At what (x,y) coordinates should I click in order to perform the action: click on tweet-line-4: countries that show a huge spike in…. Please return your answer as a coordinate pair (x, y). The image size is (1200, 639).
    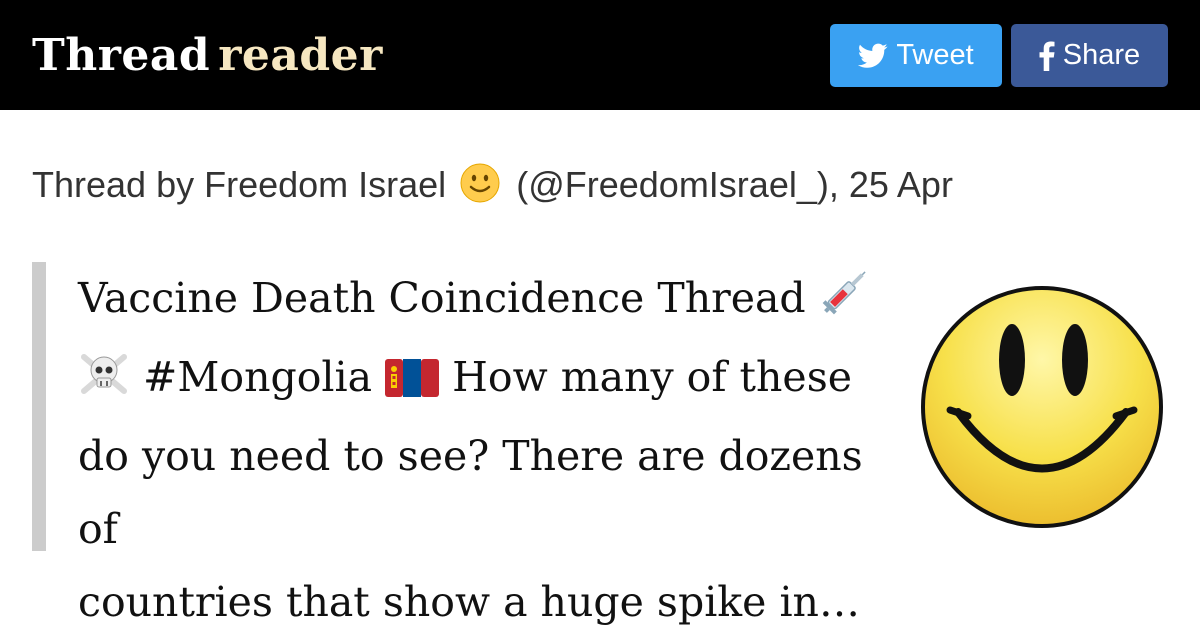
    Looking at the image, I should click on (469, 602).